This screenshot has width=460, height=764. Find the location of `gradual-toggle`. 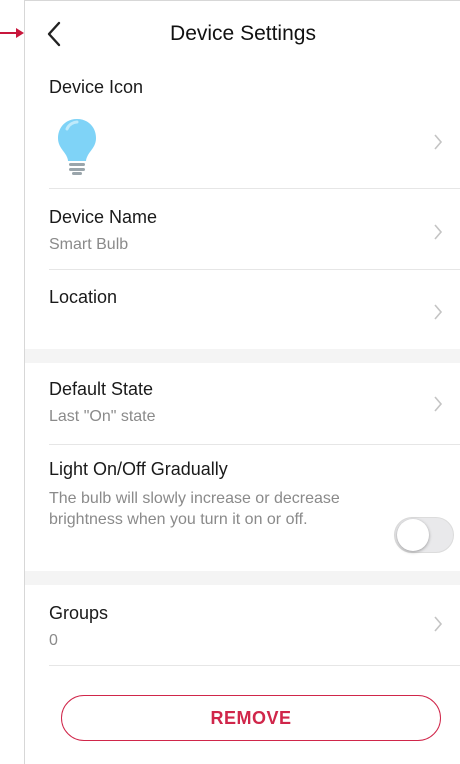

gradual-toggle is located at coordinates (424, 535).